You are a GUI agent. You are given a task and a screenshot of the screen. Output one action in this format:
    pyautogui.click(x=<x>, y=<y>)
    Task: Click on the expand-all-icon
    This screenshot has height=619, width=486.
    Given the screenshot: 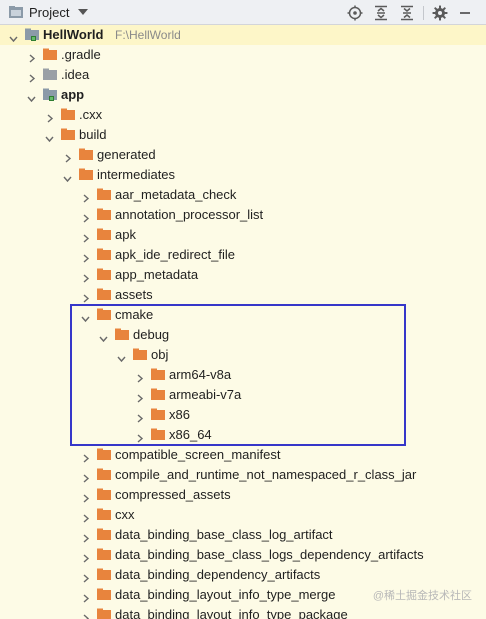 What is the action you would take?
    pyautogui.click(x=381, y=13)
    